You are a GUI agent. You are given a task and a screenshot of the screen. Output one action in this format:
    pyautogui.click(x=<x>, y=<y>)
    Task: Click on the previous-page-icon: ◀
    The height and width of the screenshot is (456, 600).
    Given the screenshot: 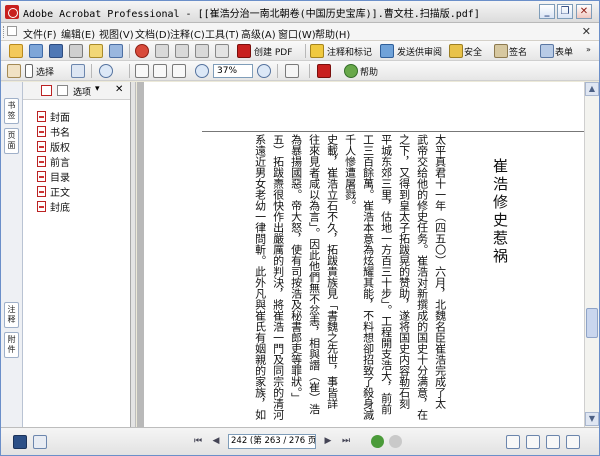 What is the action you would take?
    pyautogui.click(x=216, y=441)
    